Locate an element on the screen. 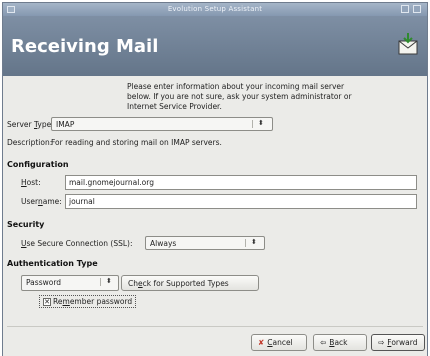 The image size is (430, 356). page-title: Receiving Mail is located at coordinates (85, 46).